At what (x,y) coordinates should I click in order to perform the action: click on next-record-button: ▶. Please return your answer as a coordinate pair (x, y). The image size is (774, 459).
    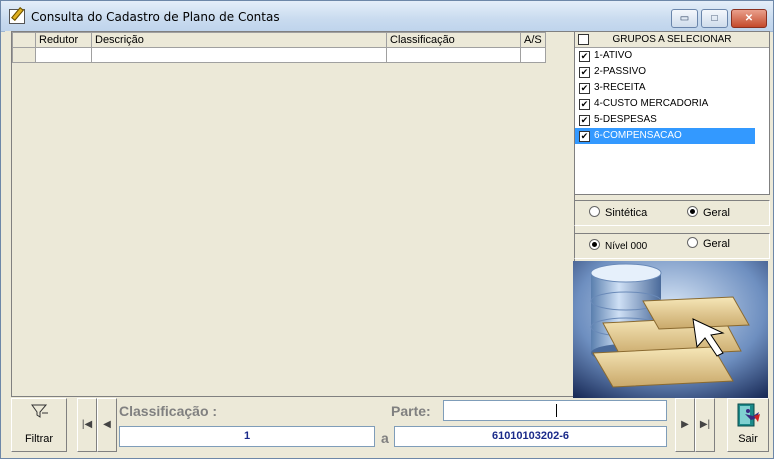
    Looking at the image, I should click on (685, 425).